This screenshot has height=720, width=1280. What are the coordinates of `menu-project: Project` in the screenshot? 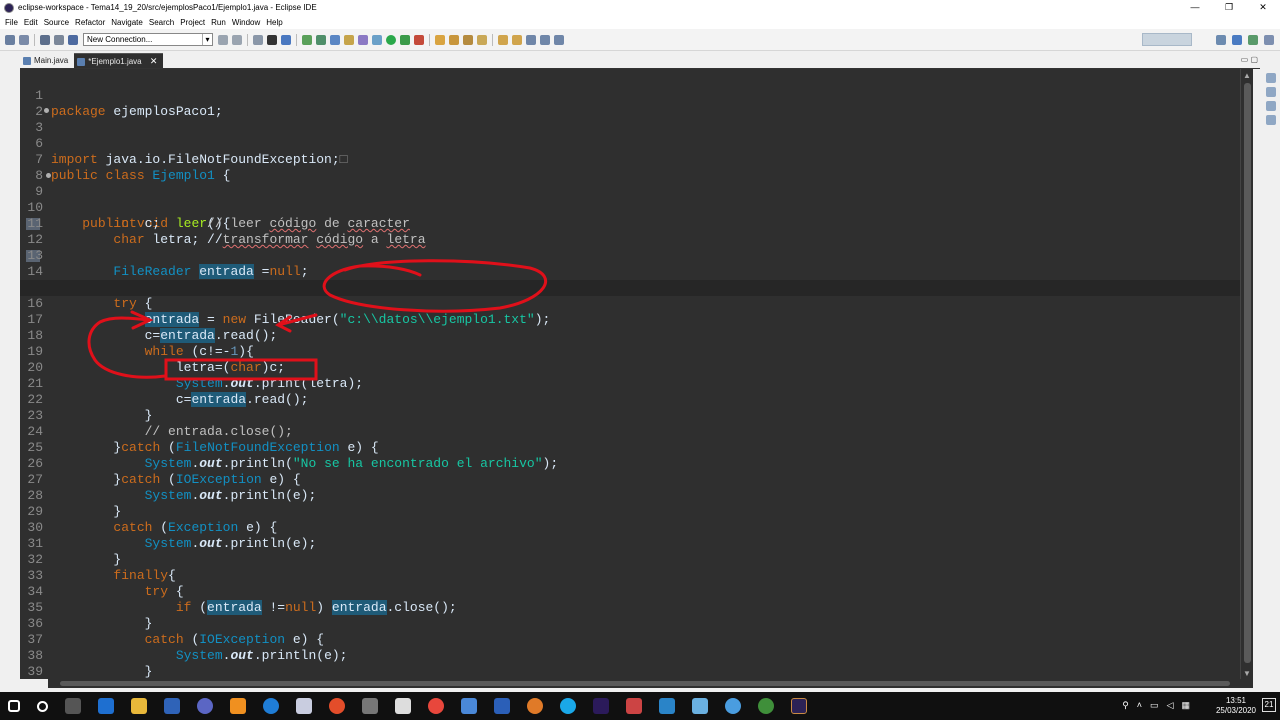 It's located at (192, 22).